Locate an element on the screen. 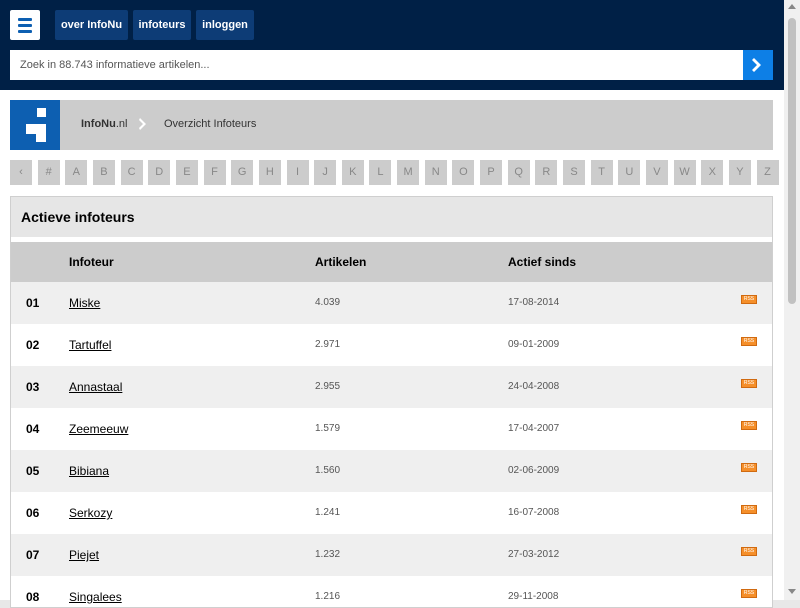 This screenshot has height=608, width=800. breadcrumb-home-link: InfoNu.nl is located at coordinates (104, 124).